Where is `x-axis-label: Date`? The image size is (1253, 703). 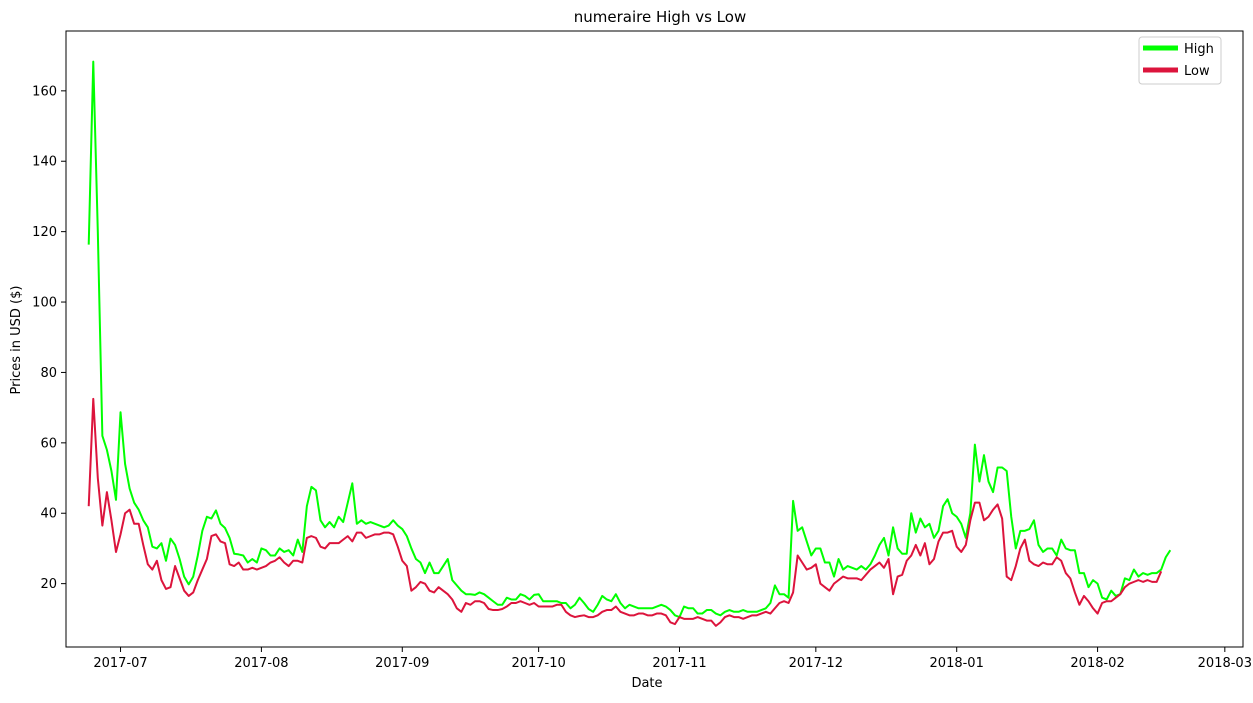 x-axis-label: Date is located at coordinates (646, 683).